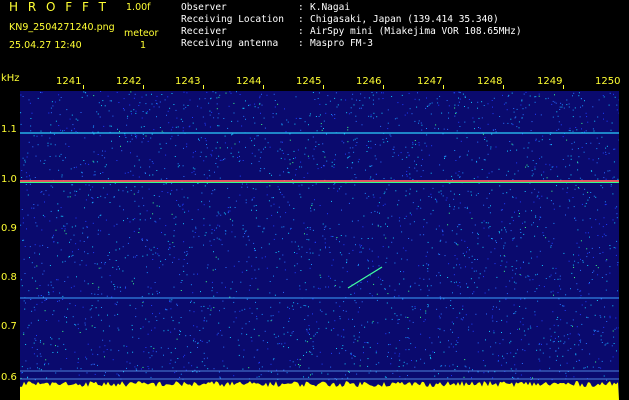  I want to click on meta-value: AirSpy mini (Miakejima VOR 108.65MHz), so click(416, 31).